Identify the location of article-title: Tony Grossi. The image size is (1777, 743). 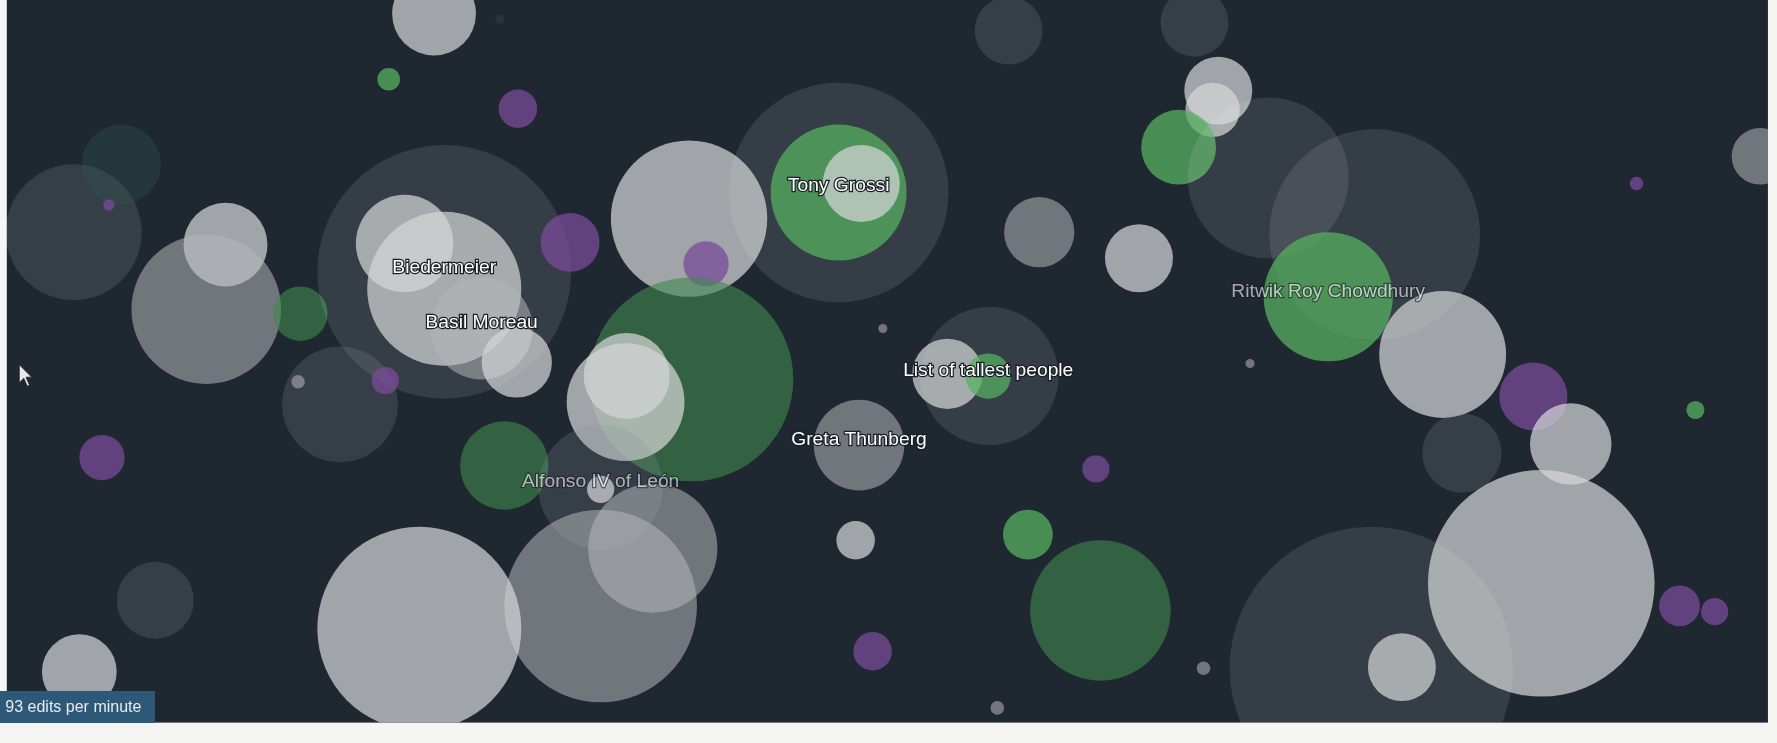
(838, 185).